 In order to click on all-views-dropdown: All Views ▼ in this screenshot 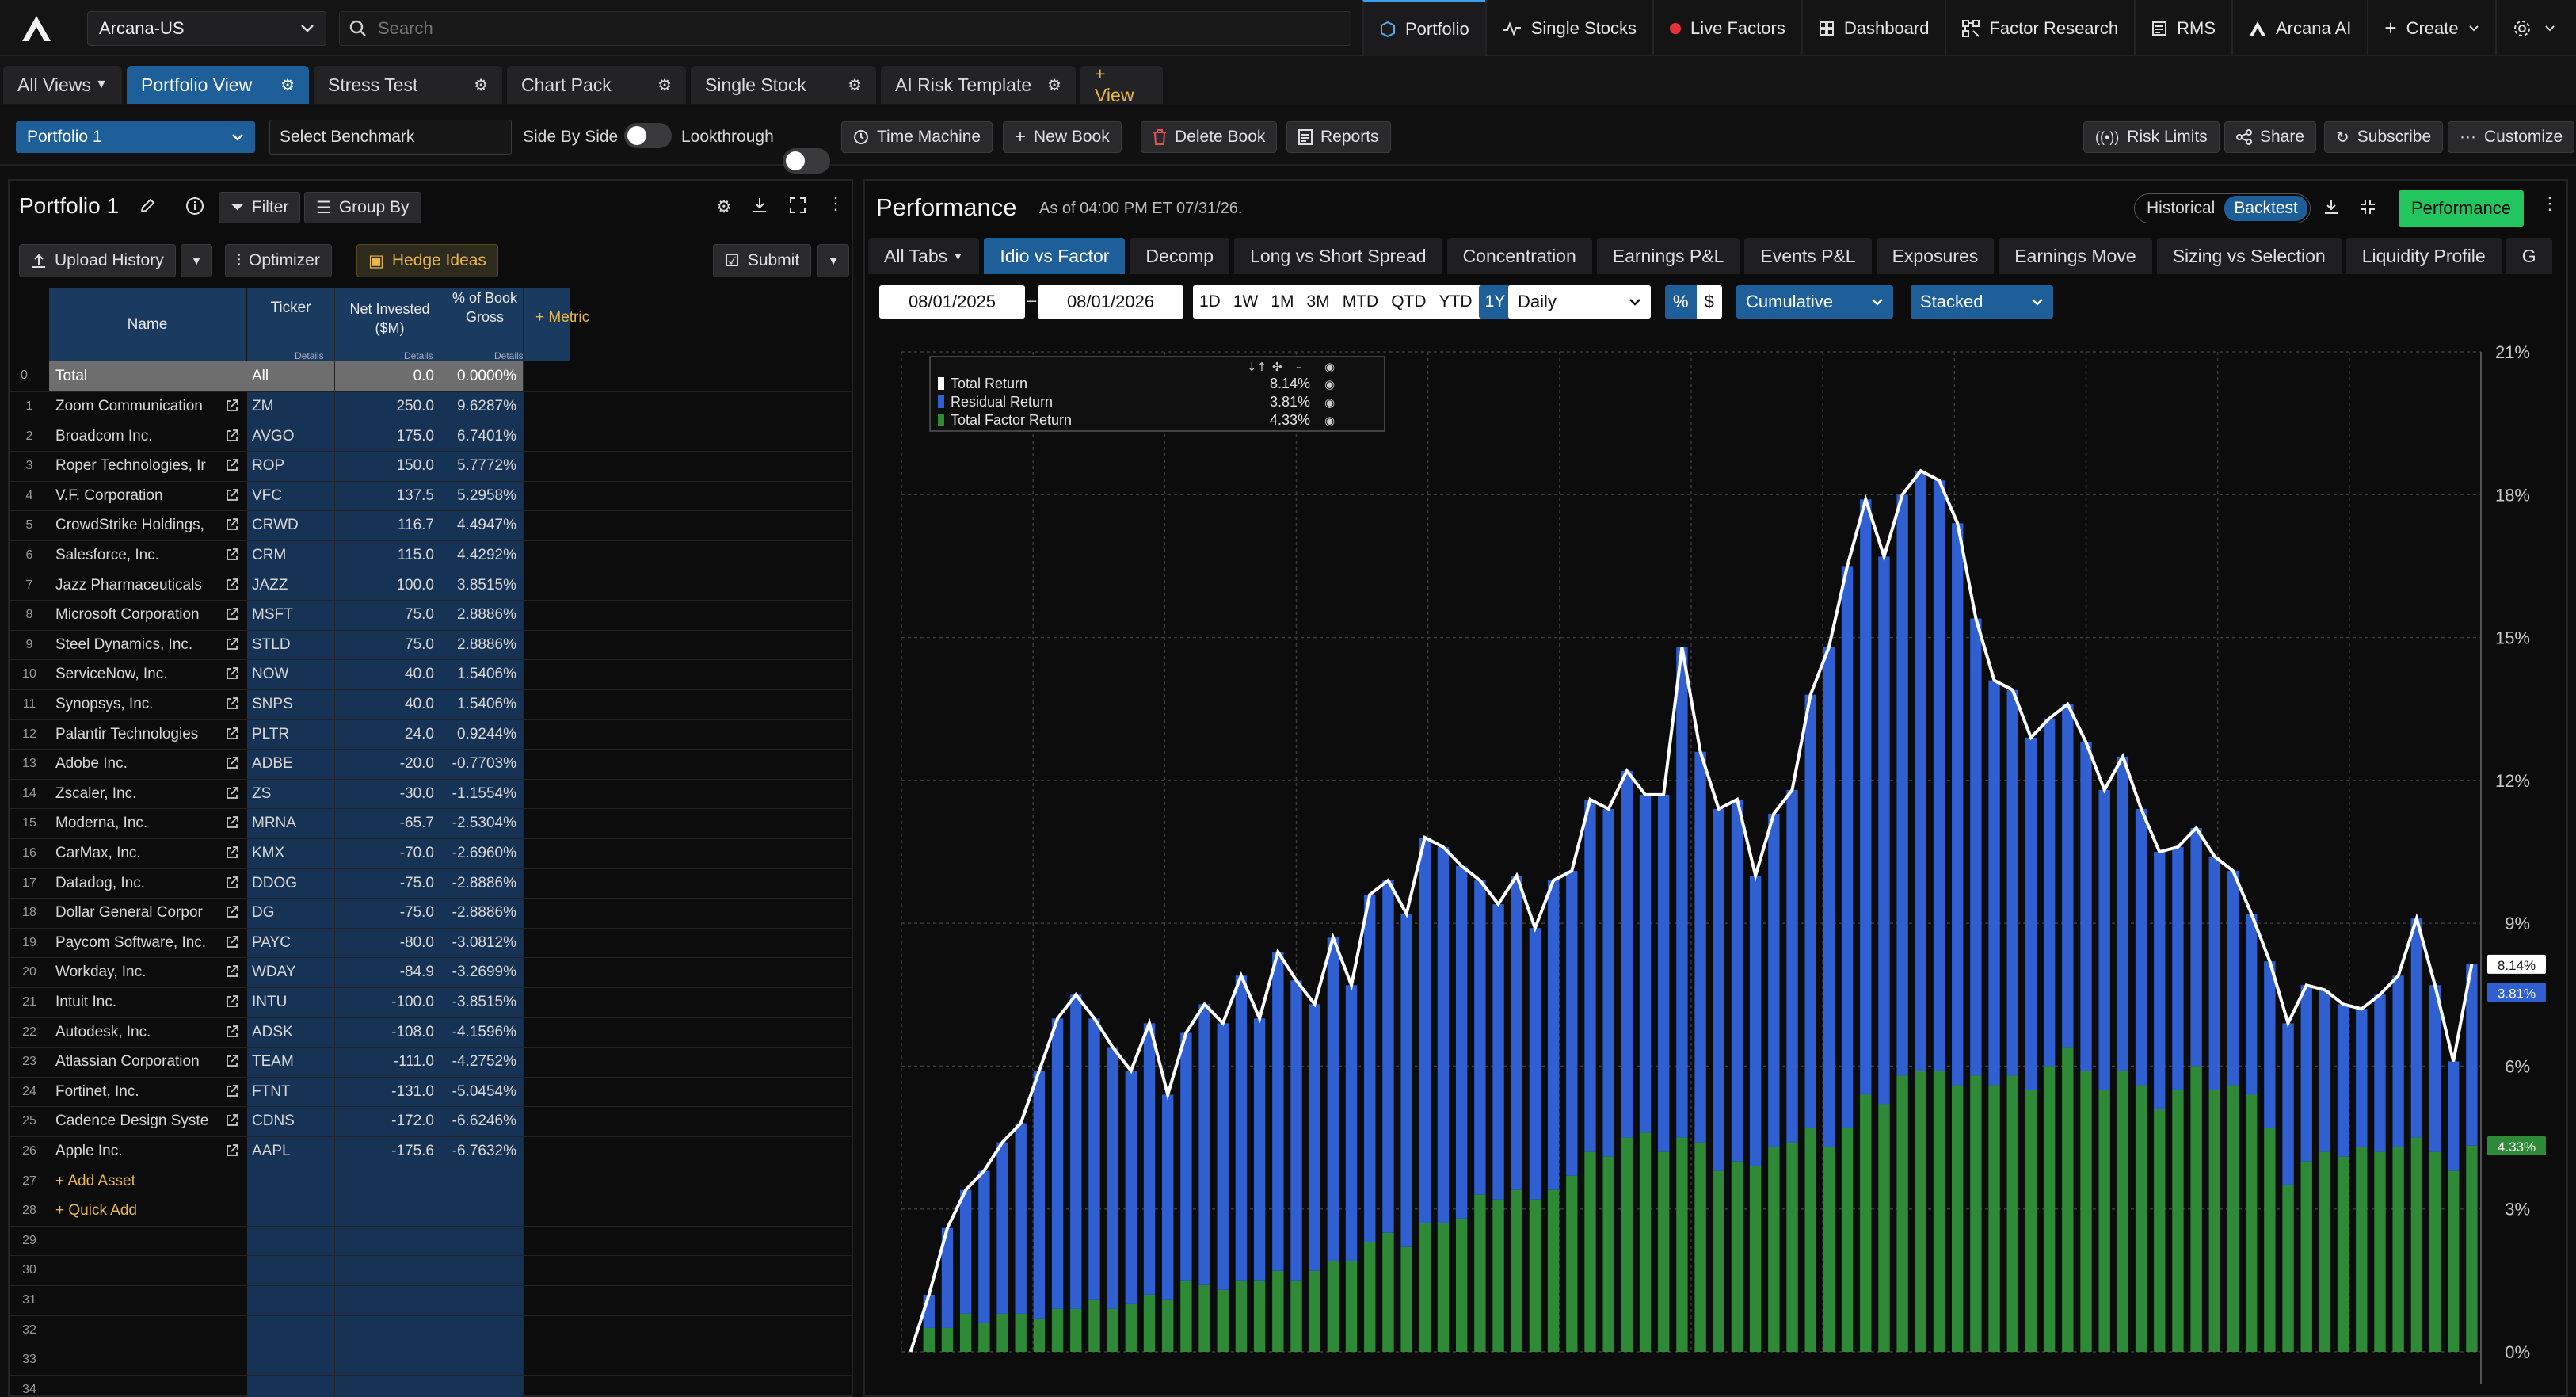, I will do `click(62, 85)`.